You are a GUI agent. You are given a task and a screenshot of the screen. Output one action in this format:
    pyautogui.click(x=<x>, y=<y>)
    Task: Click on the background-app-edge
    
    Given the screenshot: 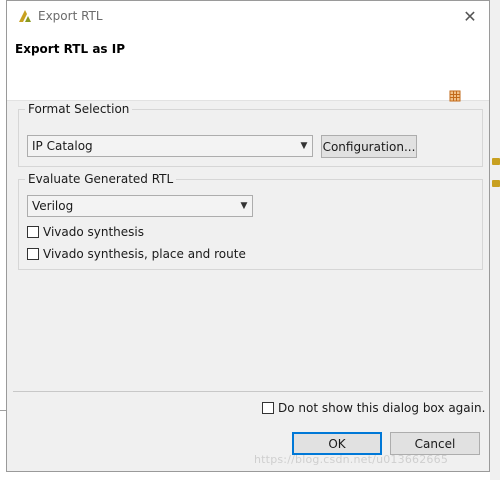 What is the action you would take?
    pyautogui.click(x=495, y=240)
    